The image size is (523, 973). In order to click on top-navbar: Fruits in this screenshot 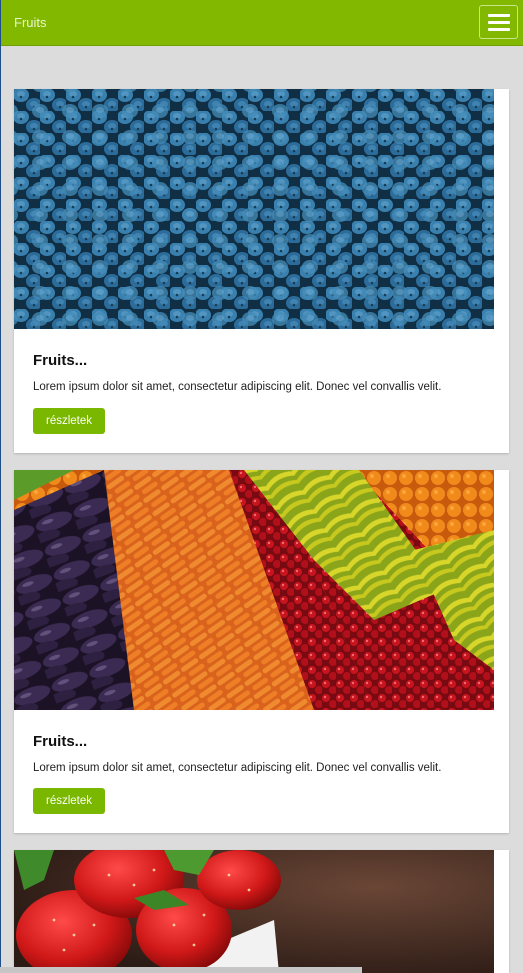, I will do `click(262, 23)`.